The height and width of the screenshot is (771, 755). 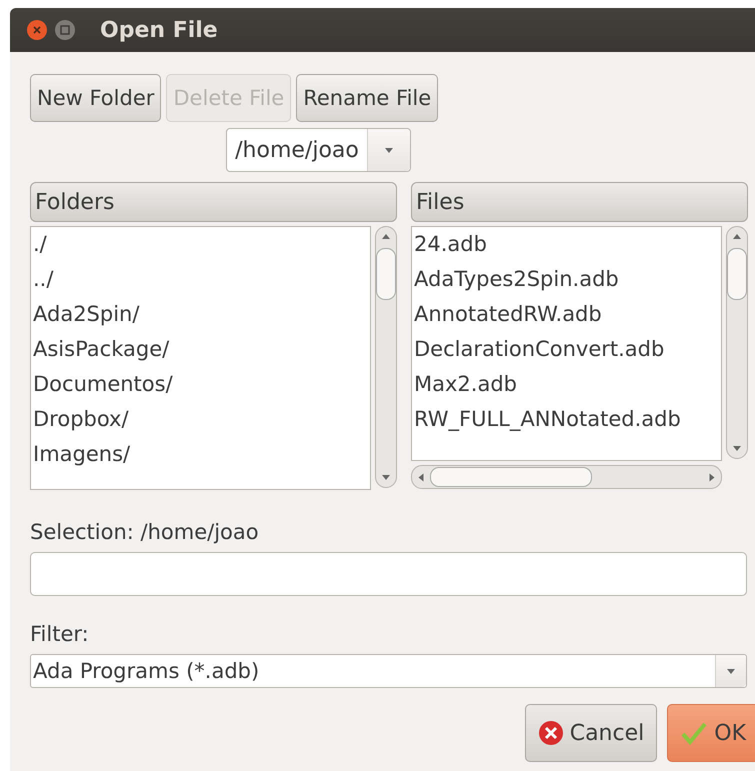 I want to click on maximize-icon, so click(x=65, y=30).